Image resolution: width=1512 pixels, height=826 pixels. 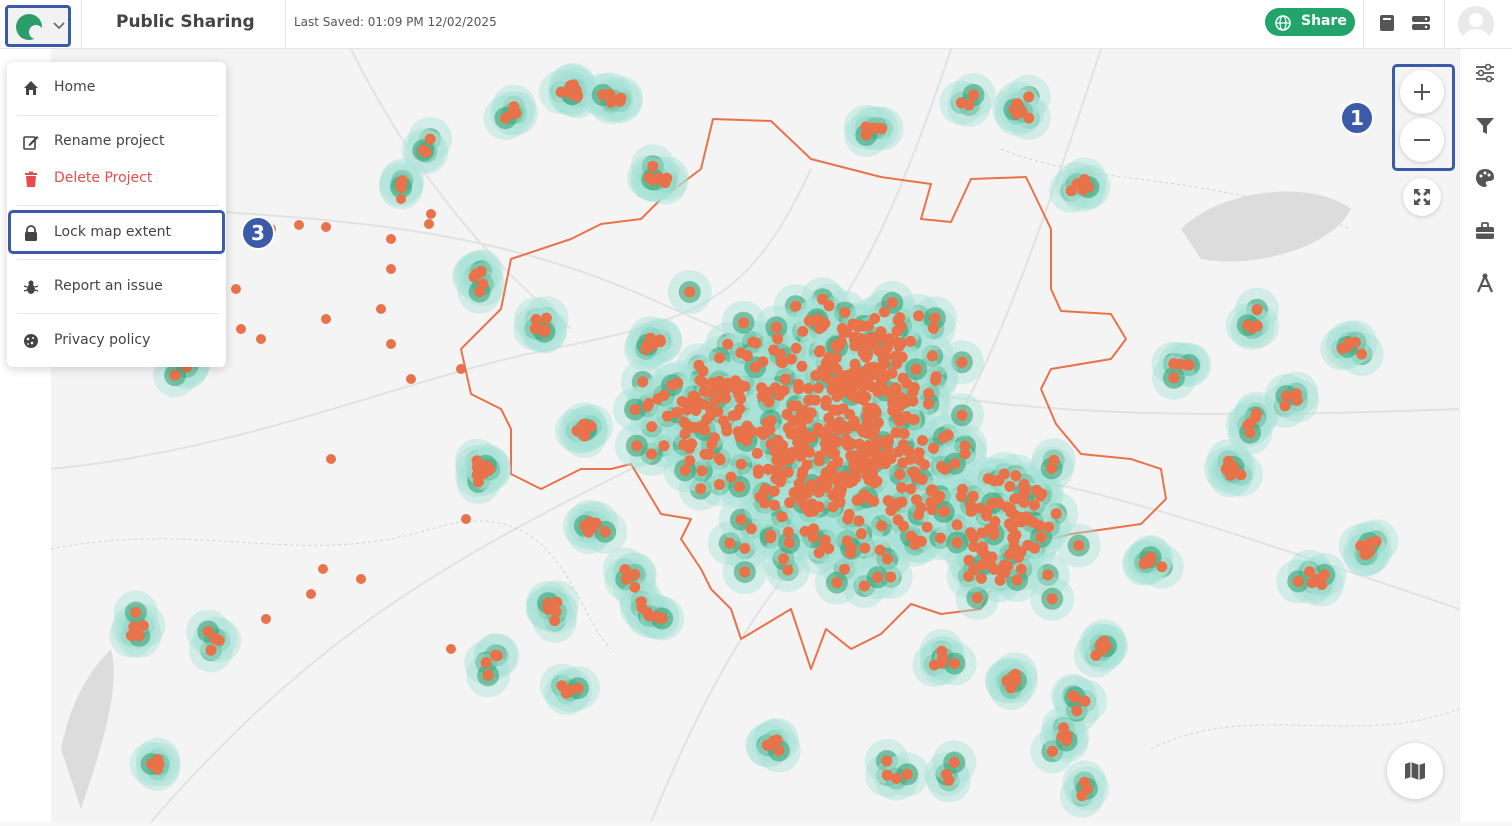 I want to click on menu-item-privacy: Privacy policy, so click(x=116, y=341).